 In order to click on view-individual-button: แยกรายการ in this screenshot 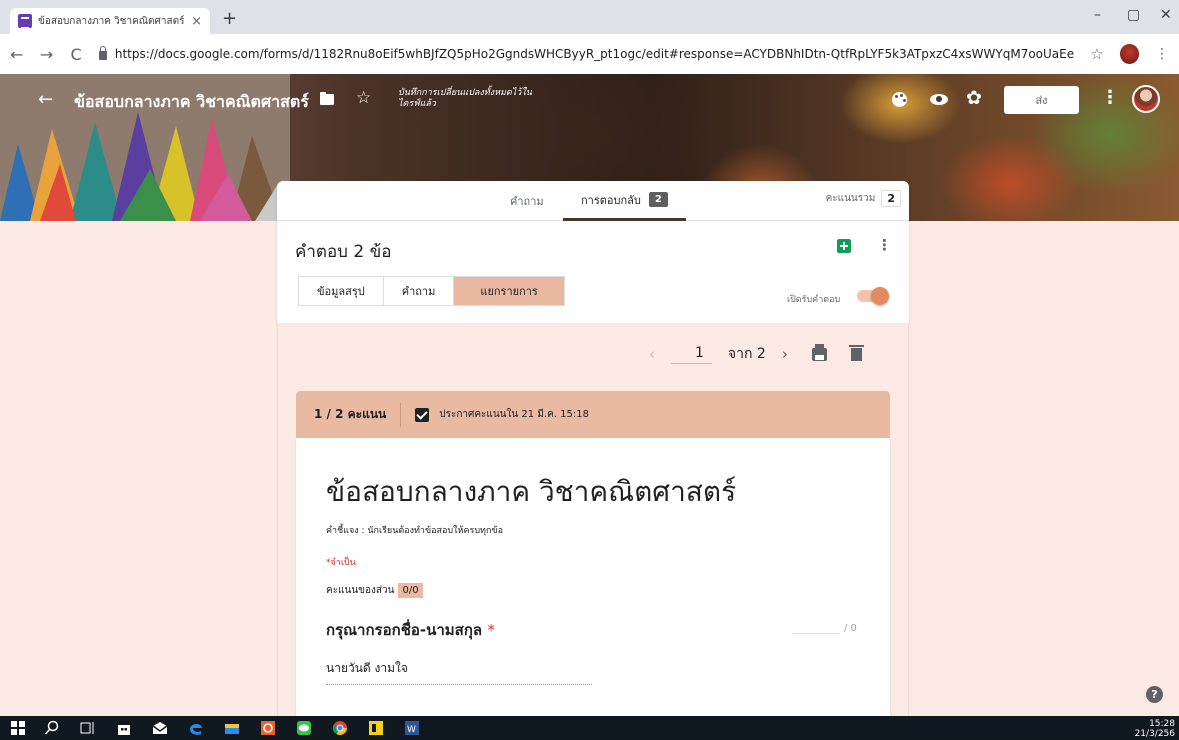, I will do `click(509, 291)`.